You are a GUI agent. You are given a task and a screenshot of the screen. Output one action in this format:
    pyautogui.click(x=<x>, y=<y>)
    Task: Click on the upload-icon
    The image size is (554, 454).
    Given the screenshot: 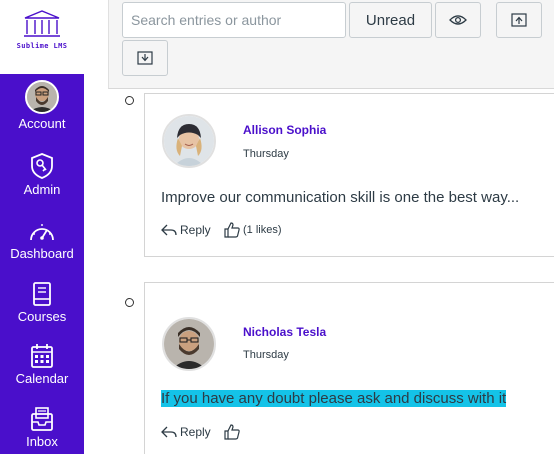 What is the action you would take?
    pyautogui.click(x=519, y=20)
    